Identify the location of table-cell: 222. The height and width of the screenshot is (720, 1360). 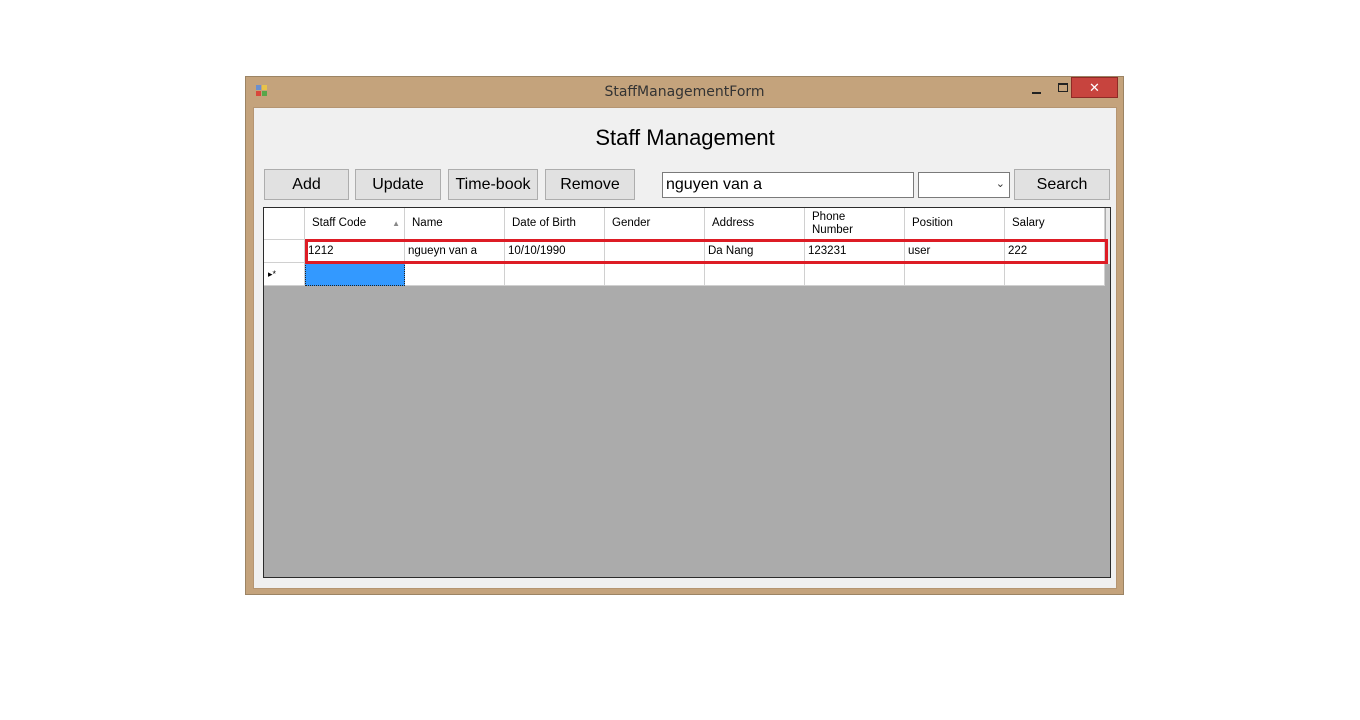
(1055, 251).